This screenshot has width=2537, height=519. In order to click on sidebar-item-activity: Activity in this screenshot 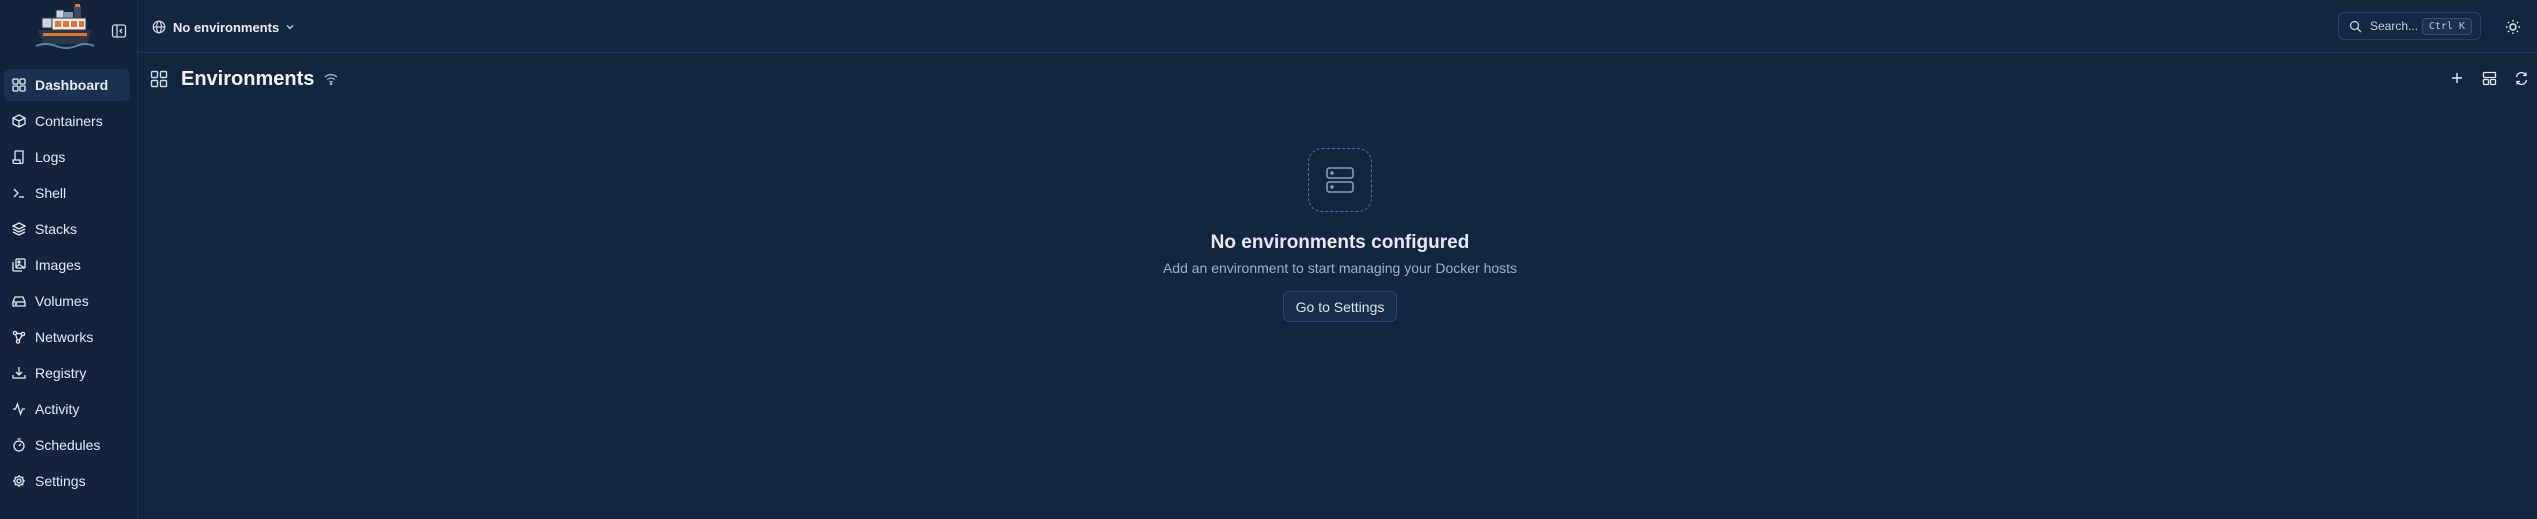, I will do `click(67, 409)`.